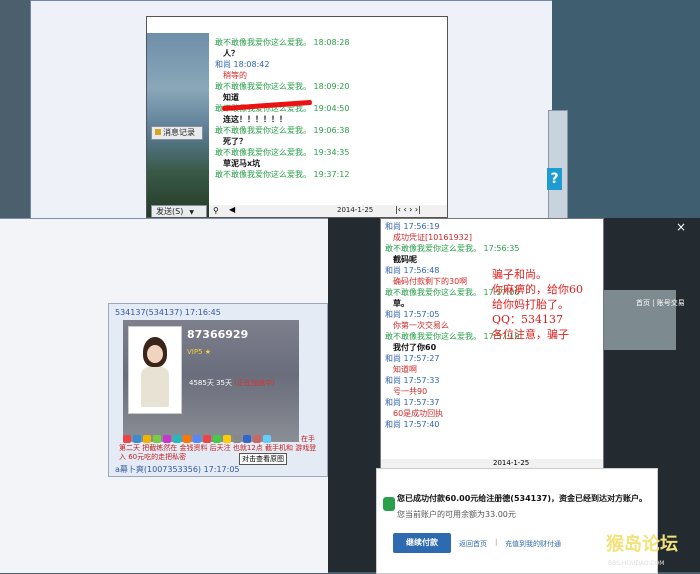  I want to click on message-header: 敢不敢像我爱你这么爱我。 18:09:20, so click(330, 86).